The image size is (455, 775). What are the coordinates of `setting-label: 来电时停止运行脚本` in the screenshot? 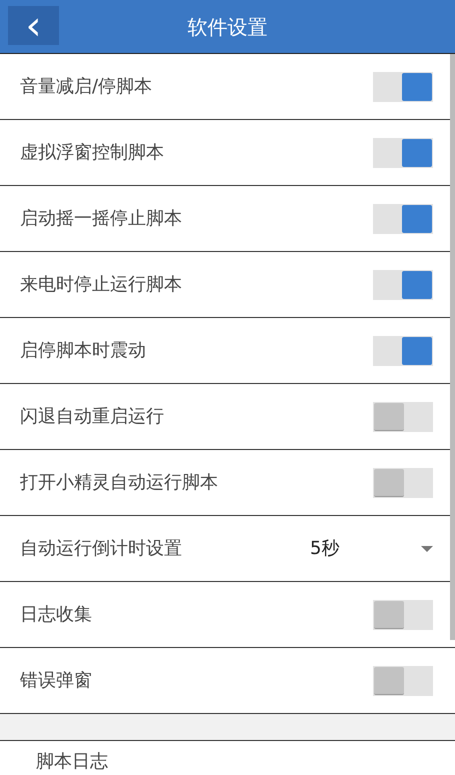 It's located at (101, 285).